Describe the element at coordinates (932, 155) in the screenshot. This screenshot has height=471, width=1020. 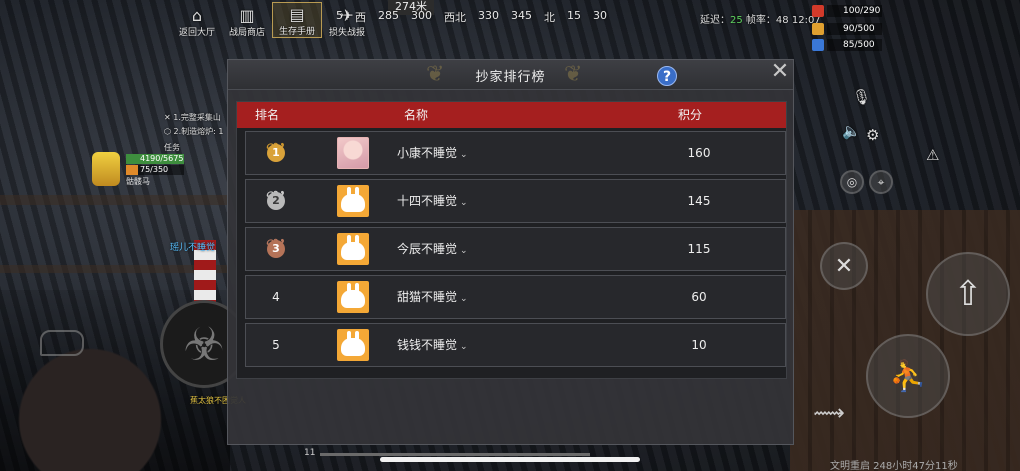
I see `warning-icon: ⚠` at that location.